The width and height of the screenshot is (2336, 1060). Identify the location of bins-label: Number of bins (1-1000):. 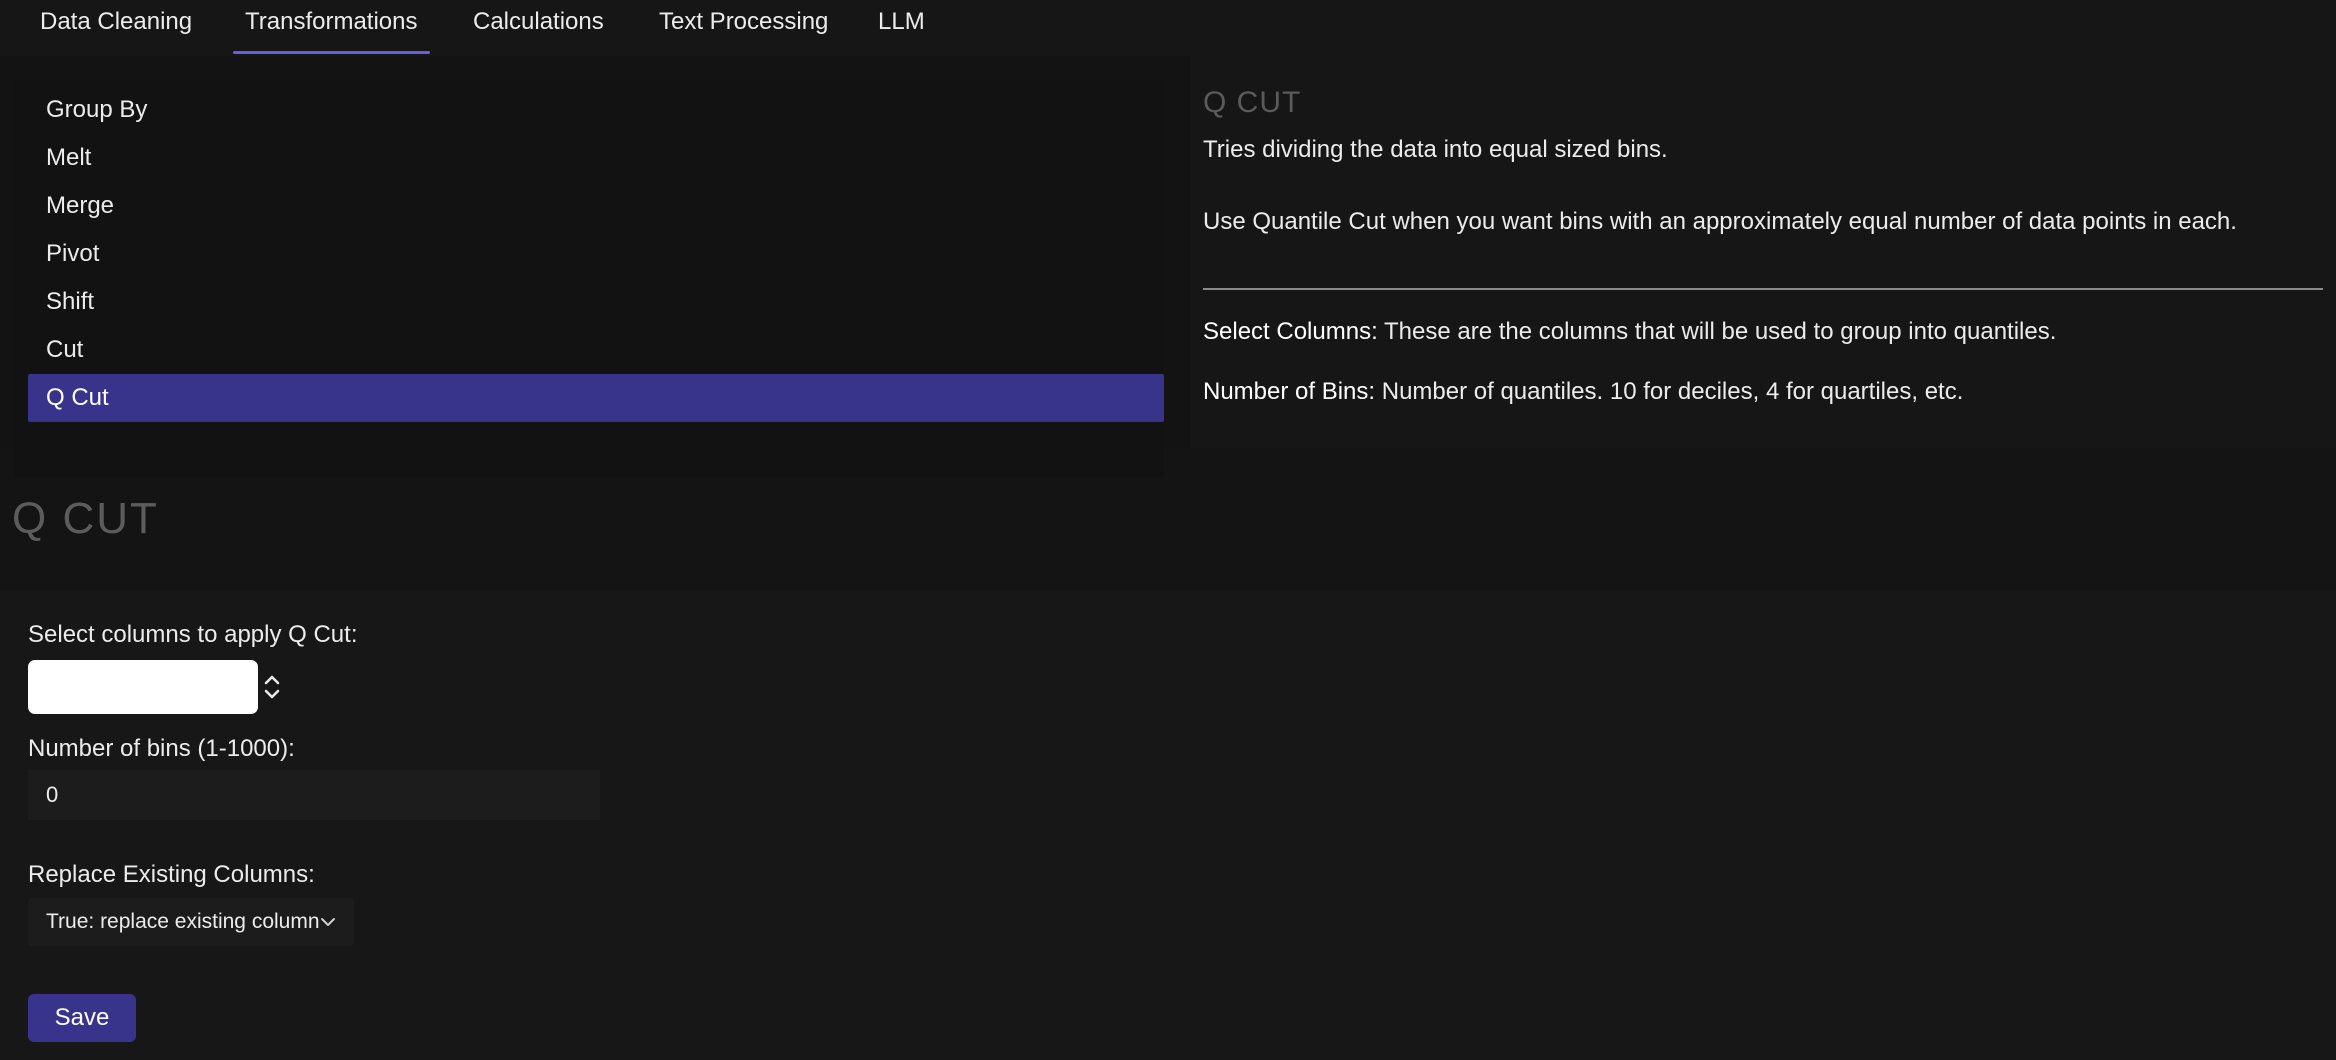
(161, 748).